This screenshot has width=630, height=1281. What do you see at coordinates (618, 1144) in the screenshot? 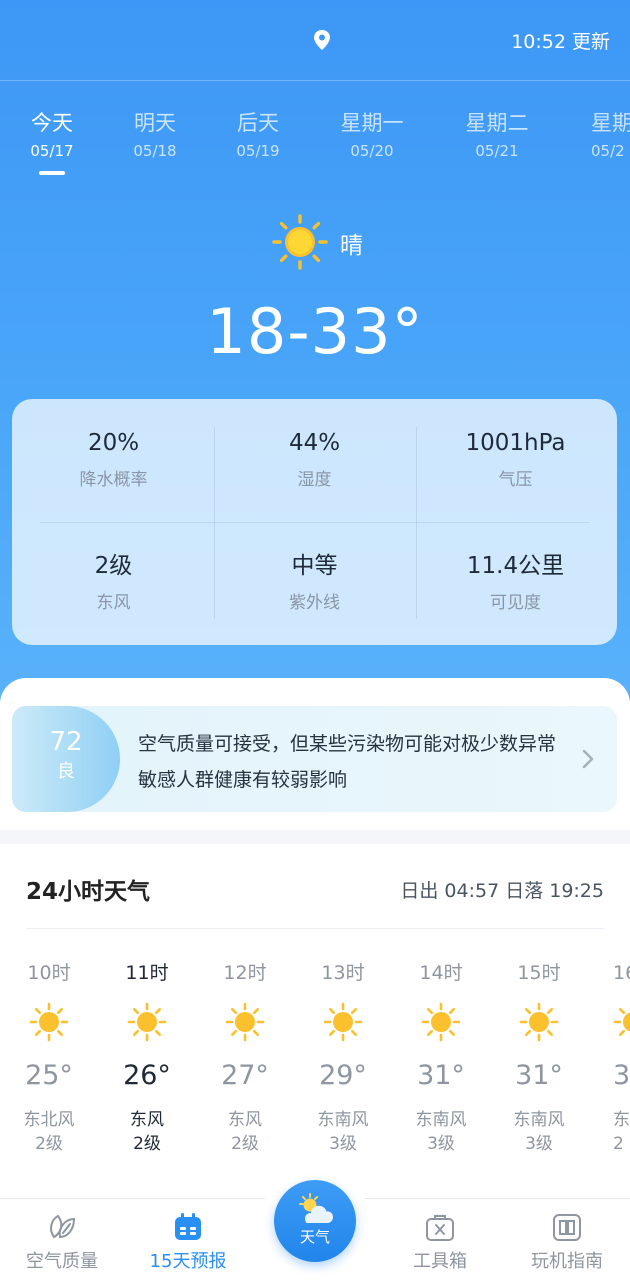
I see `hour-wind-level: 2` at bounding box center [618, 1144].